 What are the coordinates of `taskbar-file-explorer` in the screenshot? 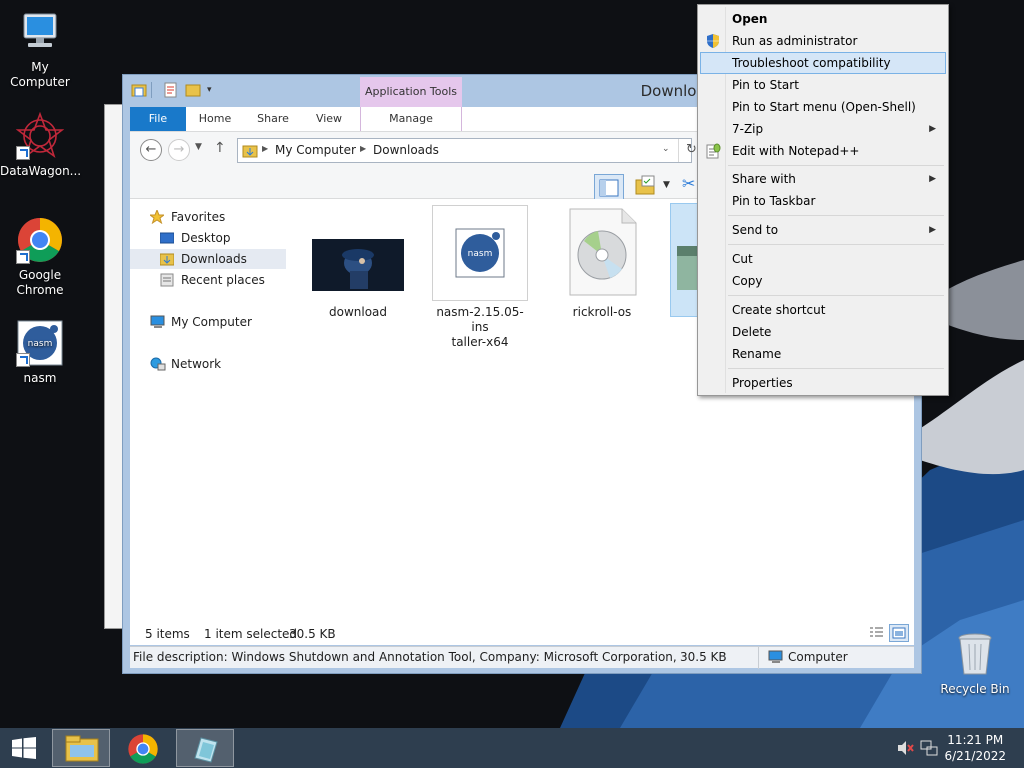 It's located at (81, 748).